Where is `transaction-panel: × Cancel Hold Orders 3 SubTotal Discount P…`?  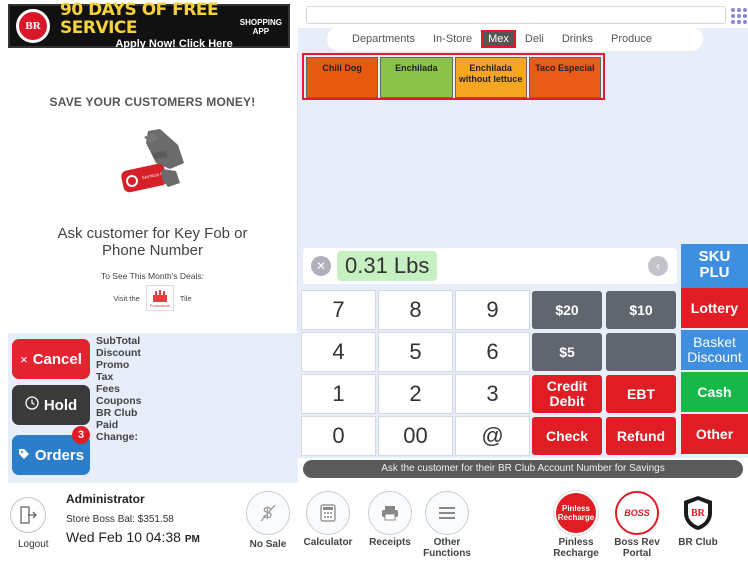 transaction-panel: × Cancel Hold Orders 3 SubTotal Discount P… is located at coordinates (153, 408).